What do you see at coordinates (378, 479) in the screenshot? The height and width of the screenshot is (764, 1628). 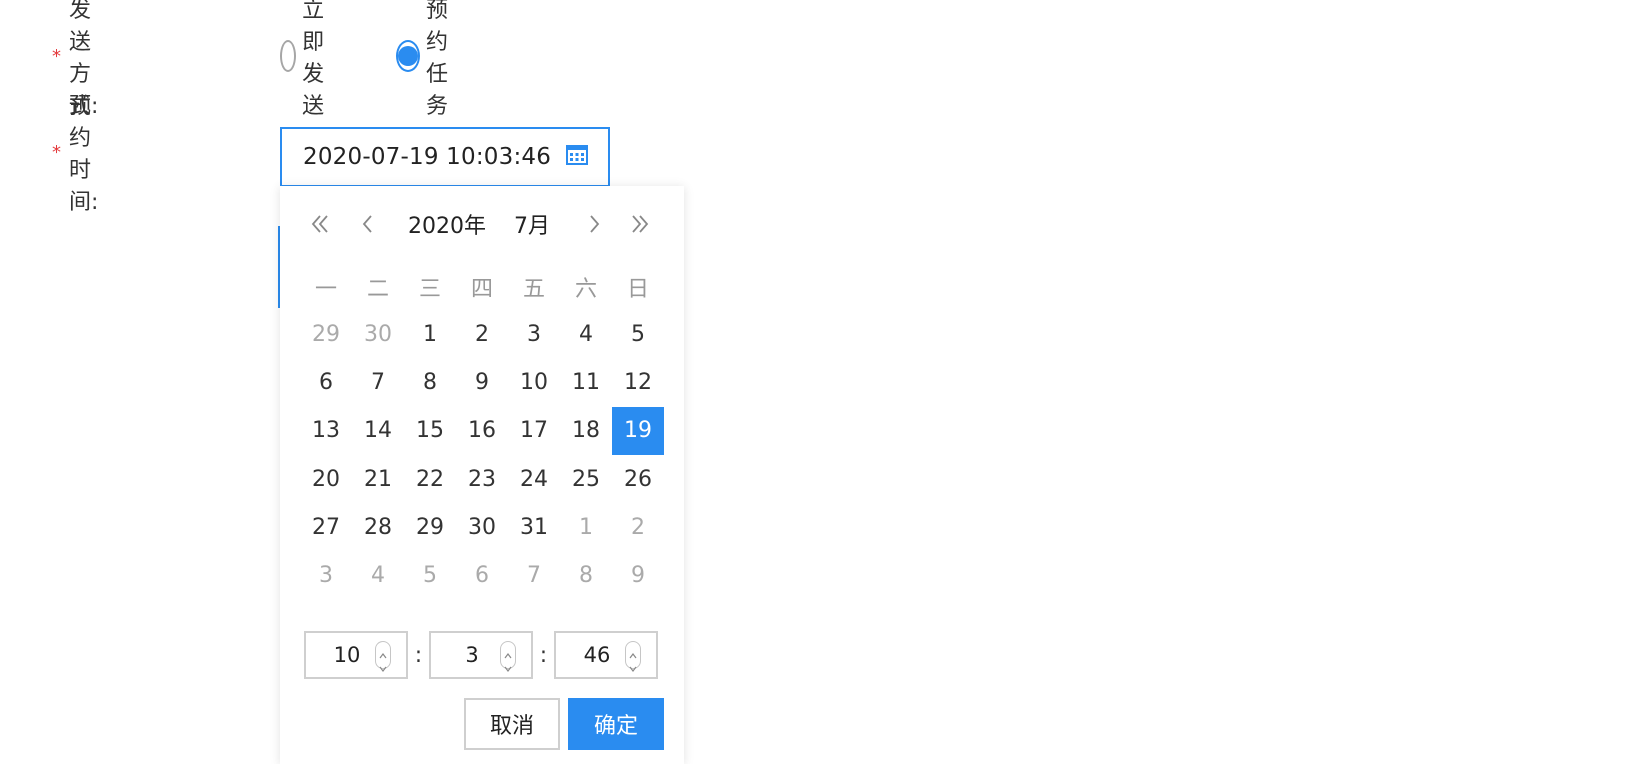 I see `day-cell: 21` at bounding box center [378, 479].